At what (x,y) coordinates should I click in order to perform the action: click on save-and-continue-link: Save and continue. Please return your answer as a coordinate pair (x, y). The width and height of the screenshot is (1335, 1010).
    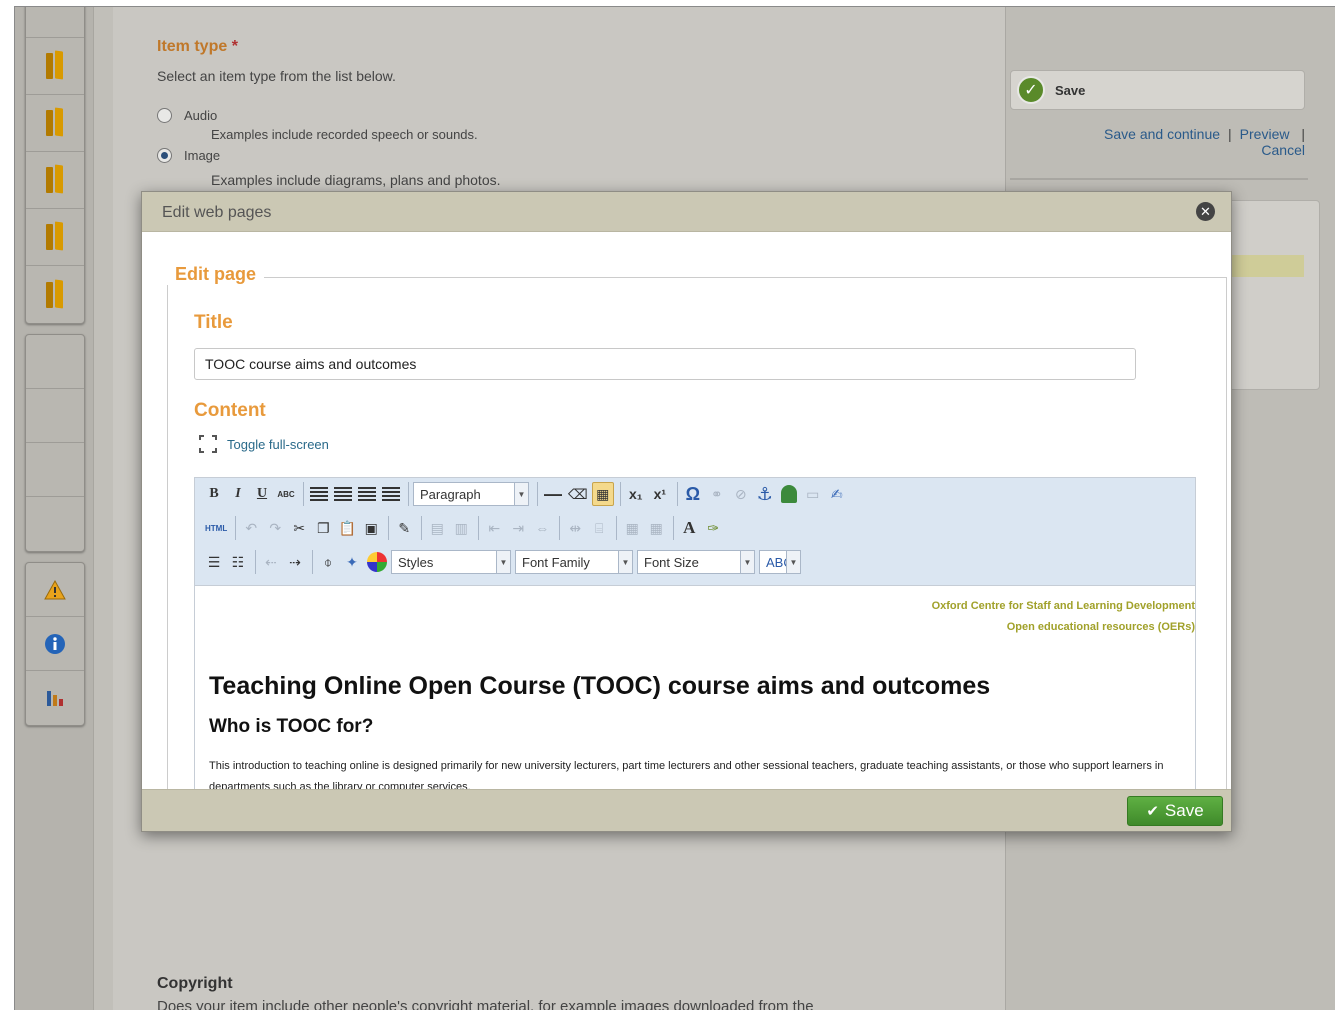
    Looking at the image, I should click on (1162, 134).